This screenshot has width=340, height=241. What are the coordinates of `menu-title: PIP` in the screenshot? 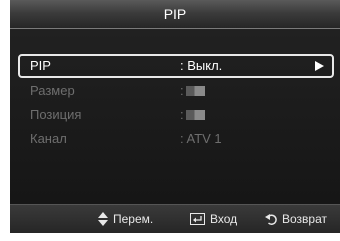 It's located at (175, 14).